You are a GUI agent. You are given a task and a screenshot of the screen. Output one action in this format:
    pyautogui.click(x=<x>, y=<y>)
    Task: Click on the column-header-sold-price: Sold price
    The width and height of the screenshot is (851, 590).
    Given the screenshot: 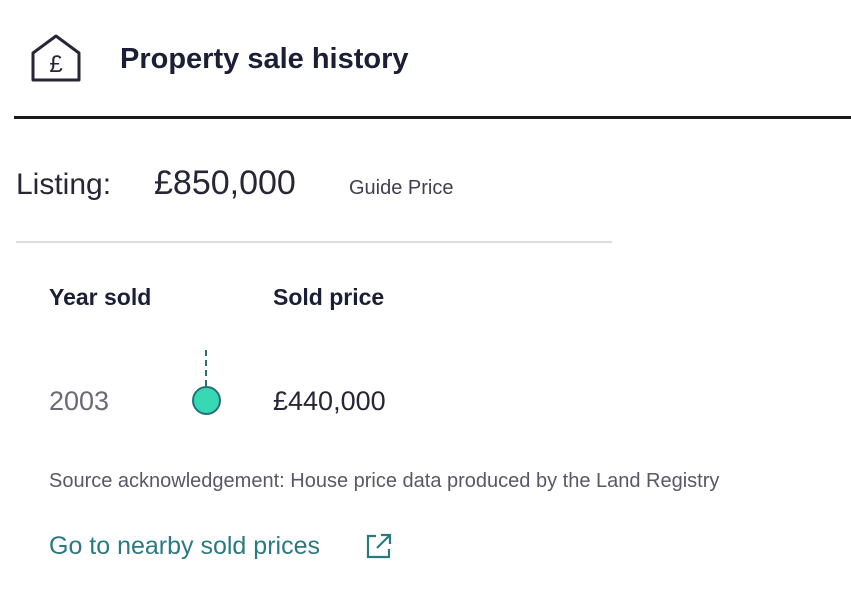 What is the action you would take?
    pyautogui.click(x=329, y=297)
    